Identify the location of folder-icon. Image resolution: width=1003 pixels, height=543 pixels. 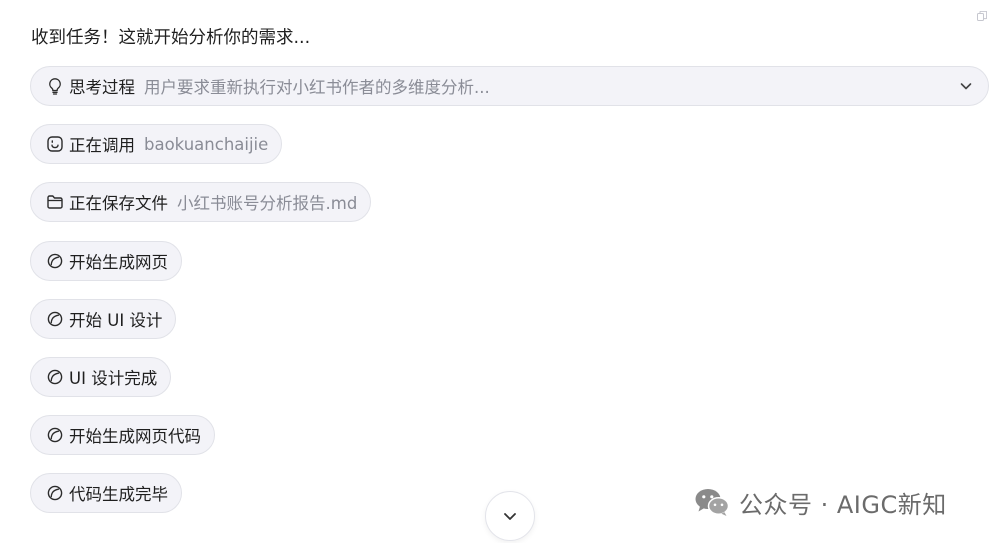
(55, 202).